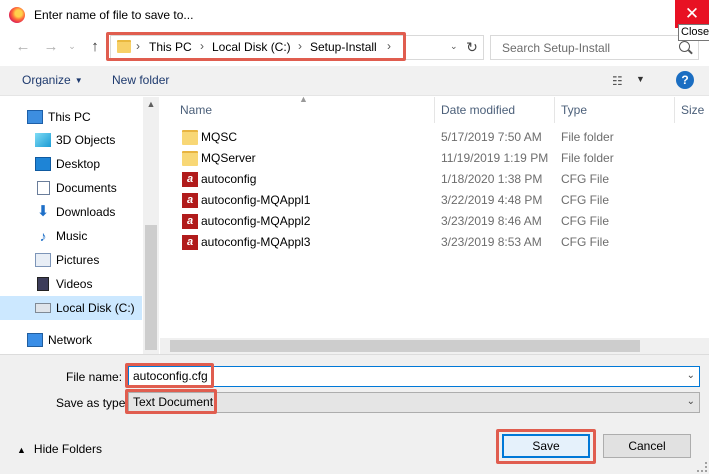  Describe the element at coordinates (72, 46) in the screenshot. I see `recent-locations-icon: ⌄` at that location.